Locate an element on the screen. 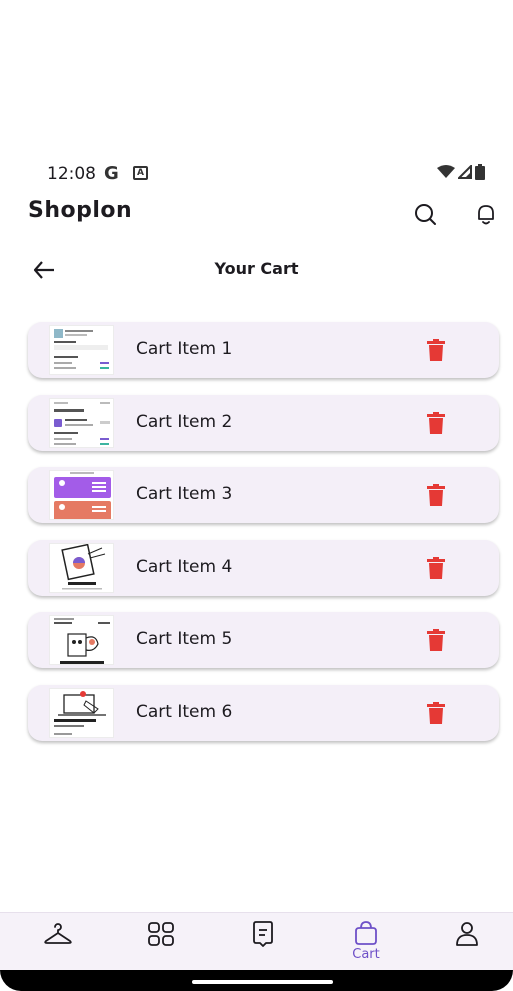  cart-item-name: Cart Item 1 is located at coordinates (184, 349).